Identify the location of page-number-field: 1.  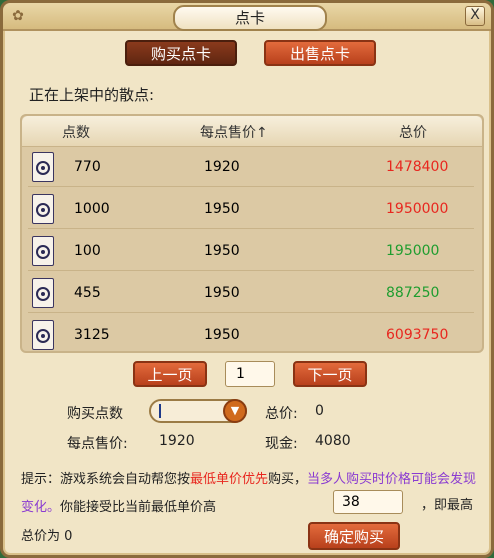
(250, 374).